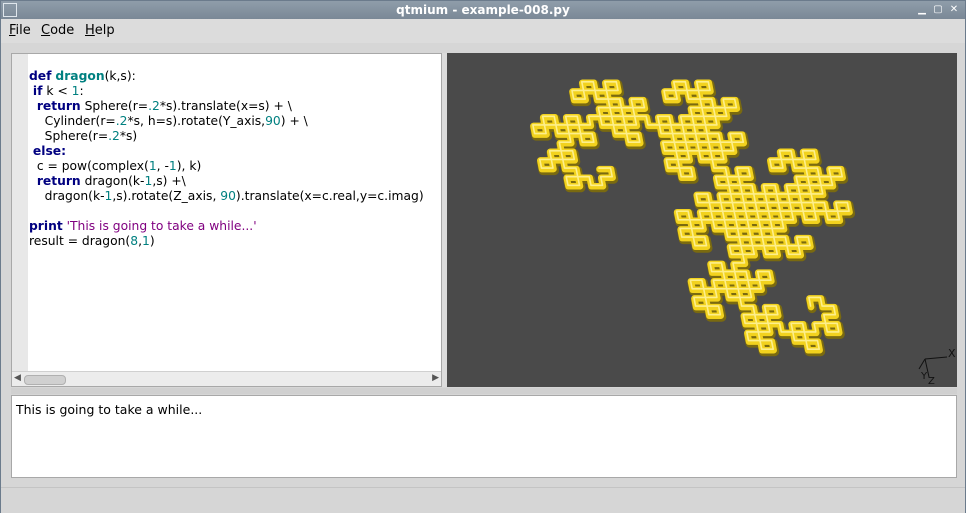 The height and width of the screenshot is (513, 966). What do you see at coordinates (483, 31) in the screenshot?
I see `menu-bar: File Code Help` at bounding box center [483, 31].